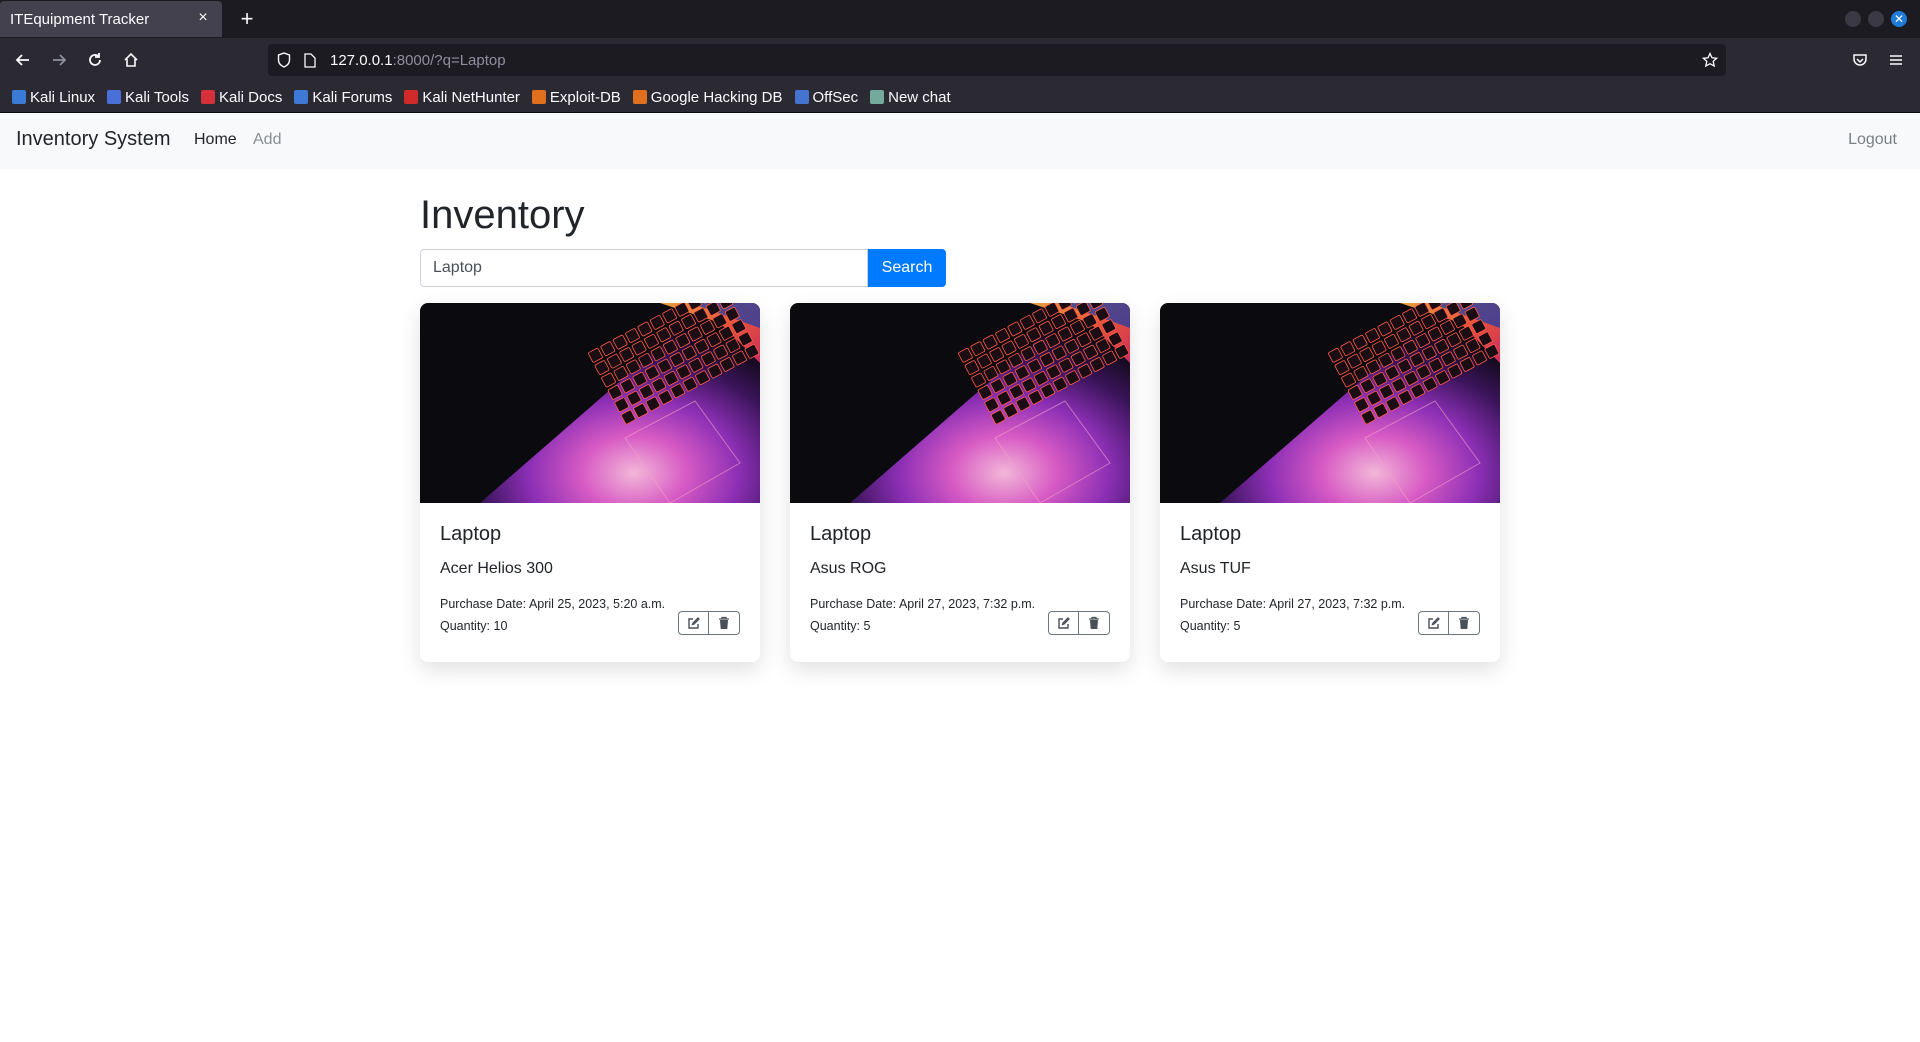  What do you see at coordinates (250, 97) in the screenshot?
I see `bookmark-label: Kali Docs` at bounding box center [250, 97].